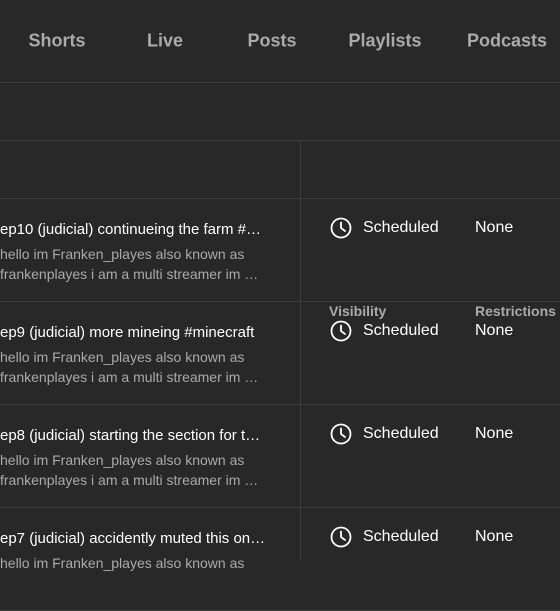 The image size is (560, 611). Describe the element at coordinates (271, 41) in the screenshot. I see `tab-posts: Posts` at that location.